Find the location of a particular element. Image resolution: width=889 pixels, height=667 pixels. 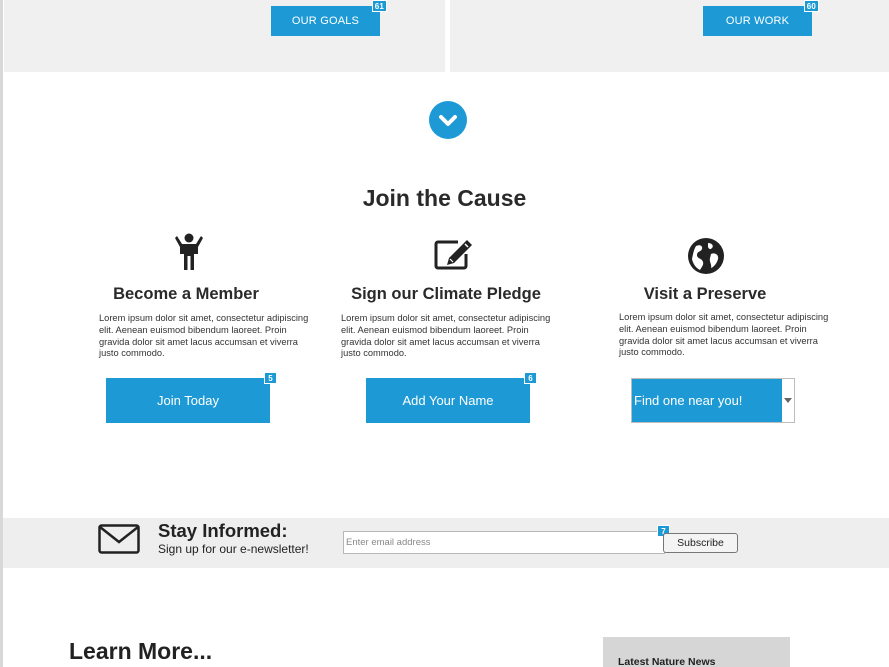

scroll-down-button is located at coordinates (448, 120).